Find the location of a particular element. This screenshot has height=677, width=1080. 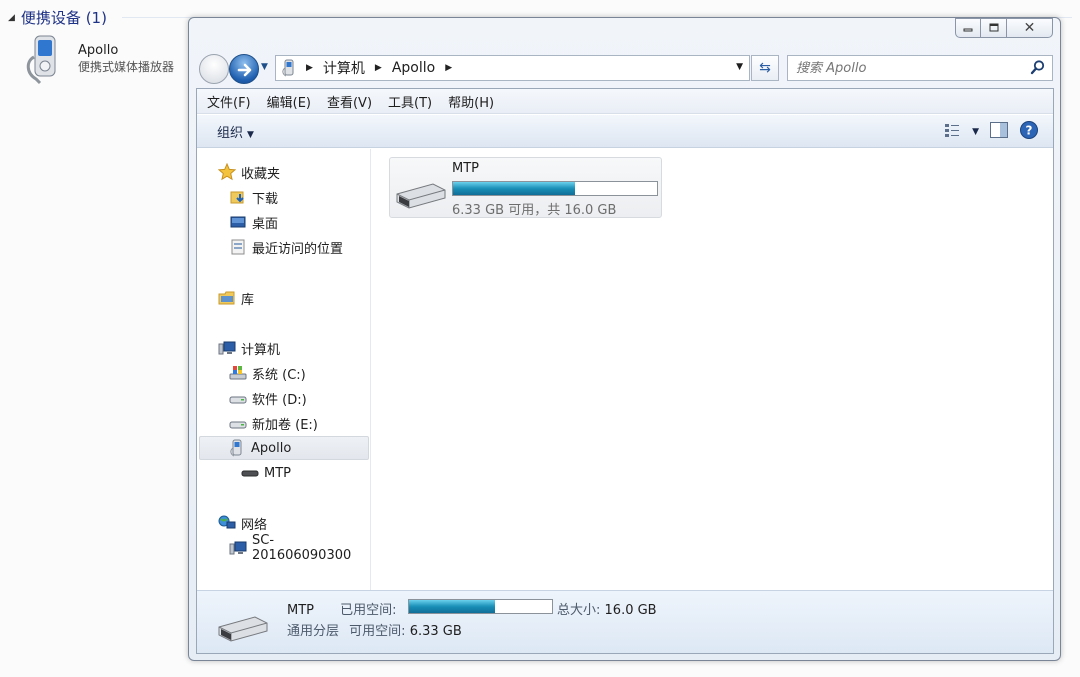

nav-device-apollo: Apollo is located at coordinates (284, 448).